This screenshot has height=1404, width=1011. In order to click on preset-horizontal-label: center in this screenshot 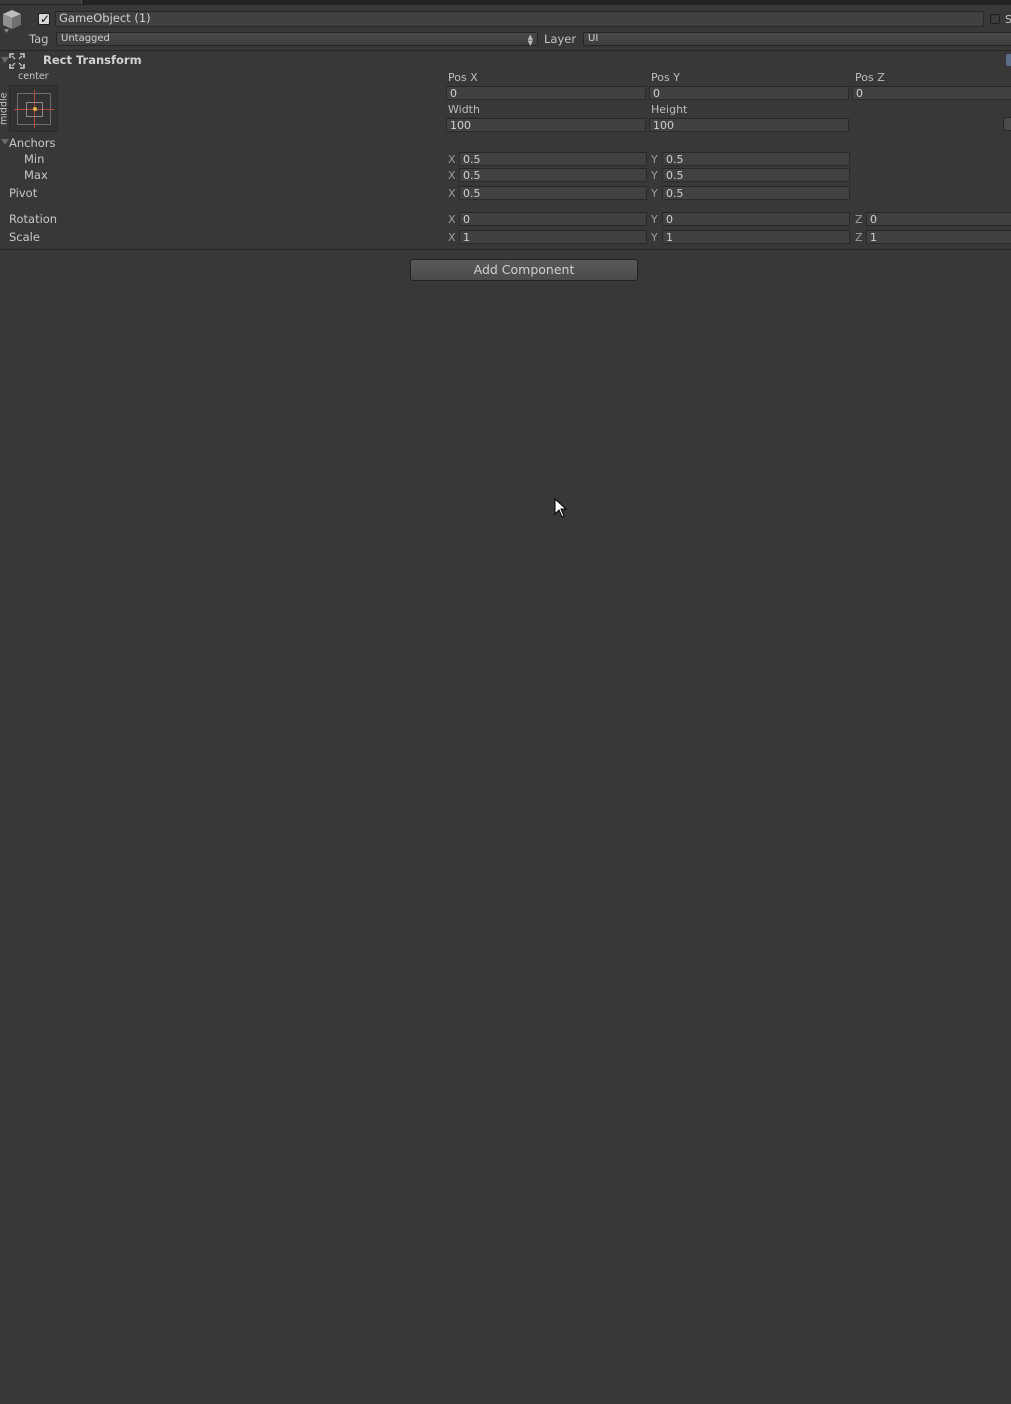, I will do `click(33, 76)`.